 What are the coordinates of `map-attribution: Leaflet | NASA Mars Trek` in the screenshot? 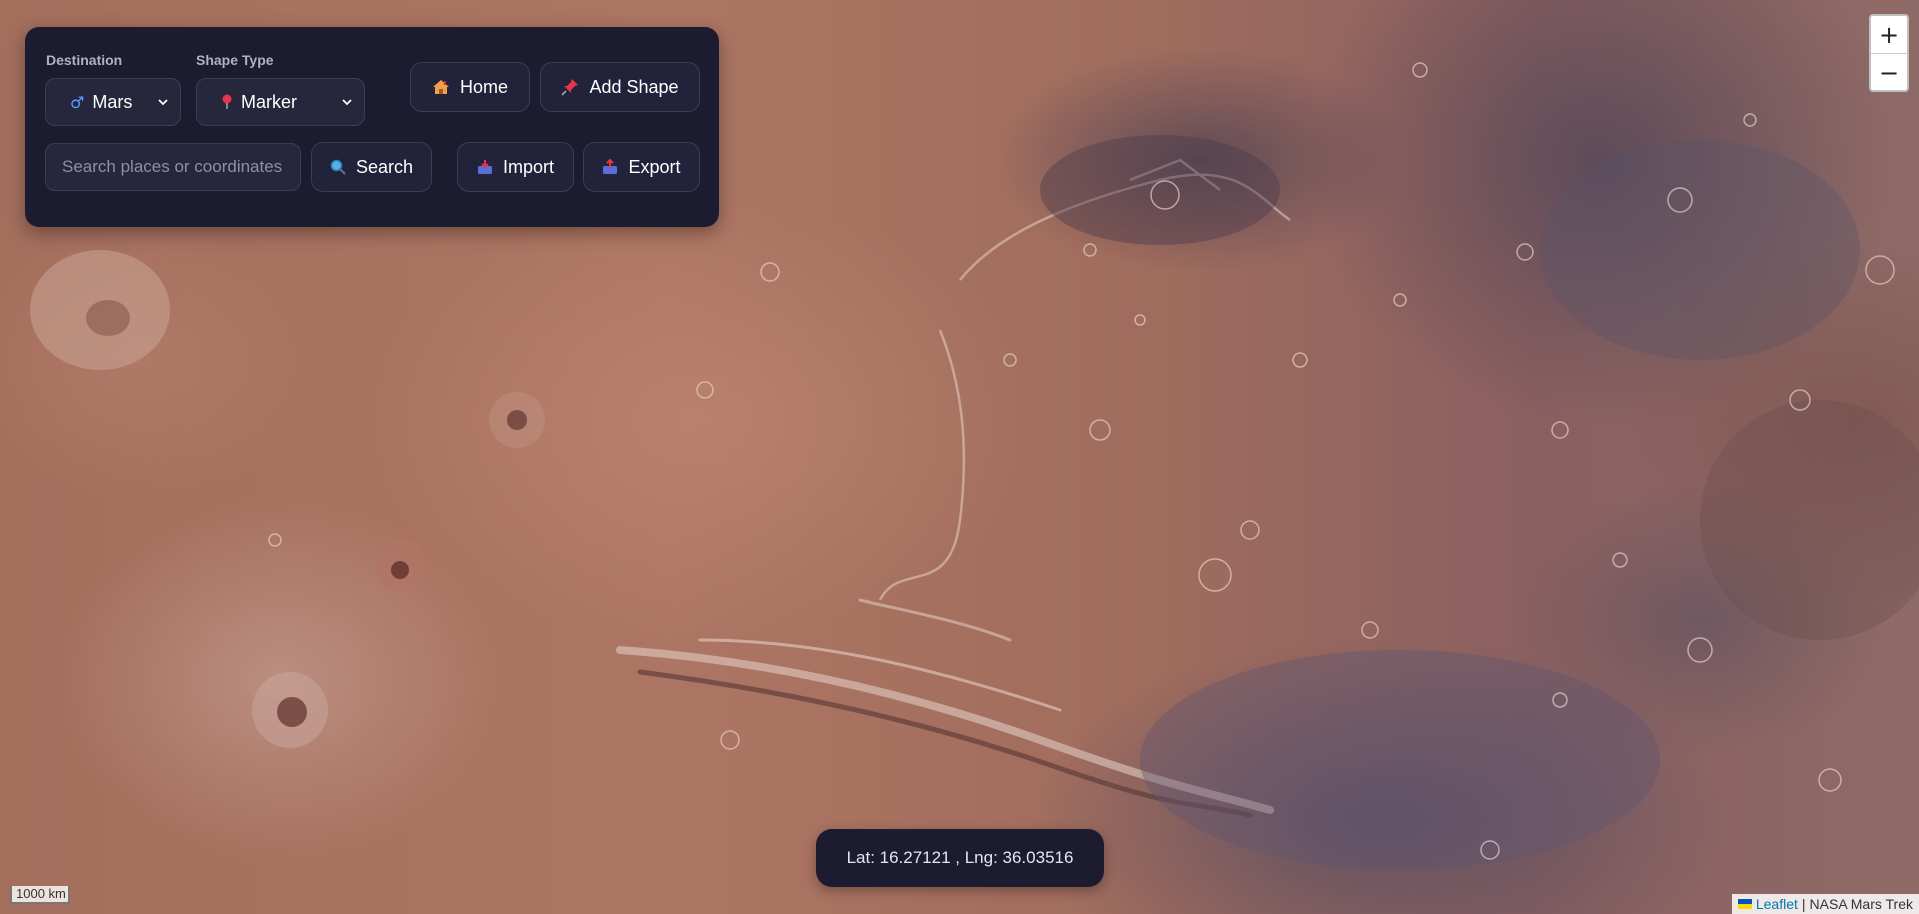 It's located at (1825, 904).